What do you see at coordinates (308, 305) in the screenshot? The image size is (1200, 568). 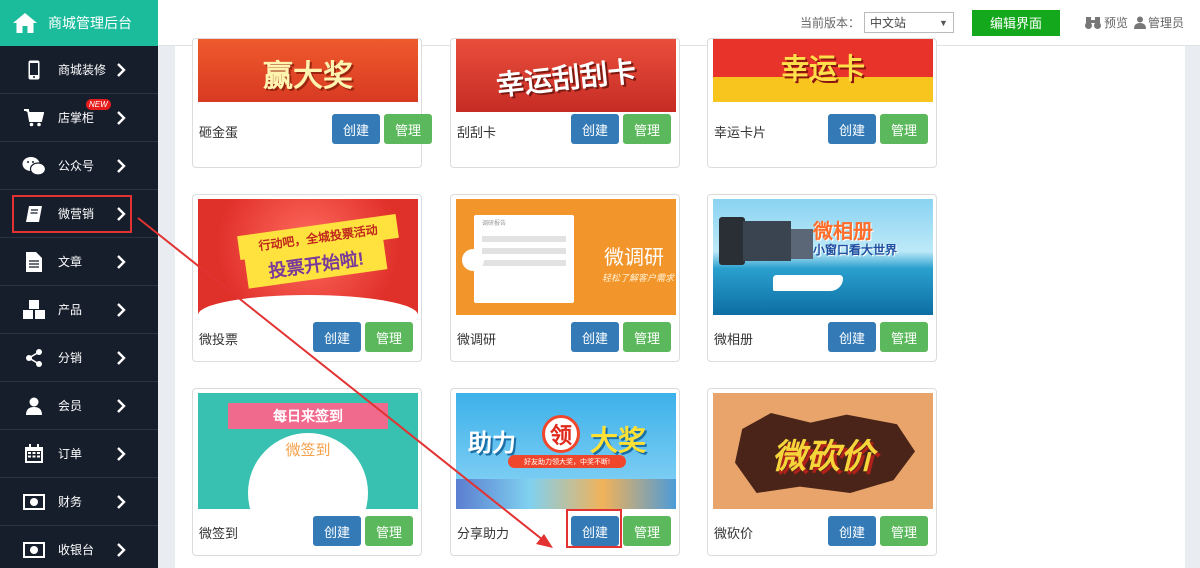 I see `decoration` at bounding box center [308, 305].